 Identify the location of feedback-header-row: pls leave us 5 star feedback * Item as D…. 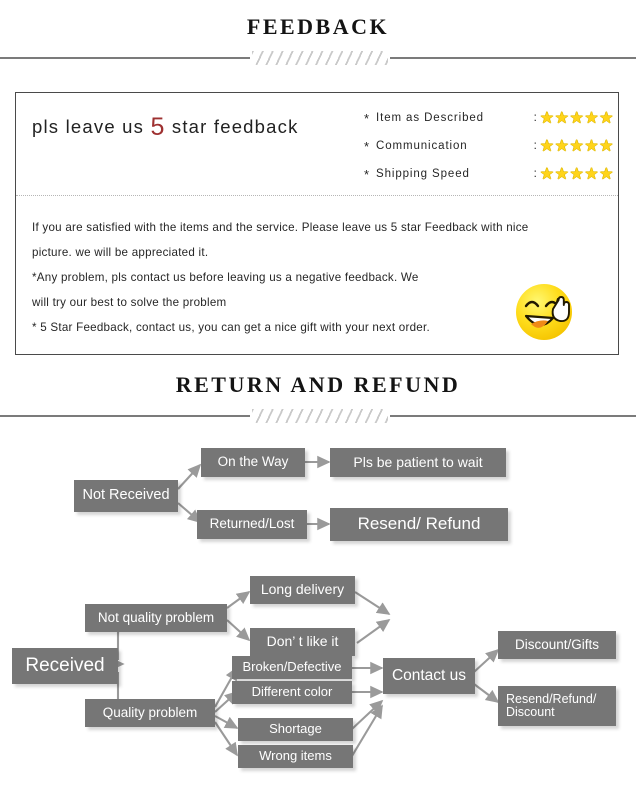
(317, 144).